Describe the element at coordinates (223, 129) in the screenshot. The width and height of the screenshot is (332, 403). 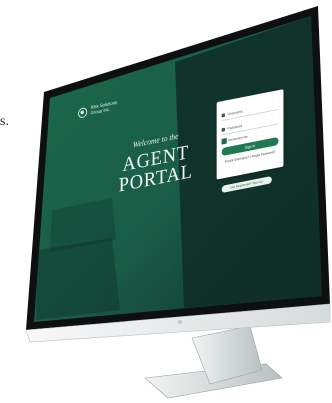
I see `lock-icon` at that location.